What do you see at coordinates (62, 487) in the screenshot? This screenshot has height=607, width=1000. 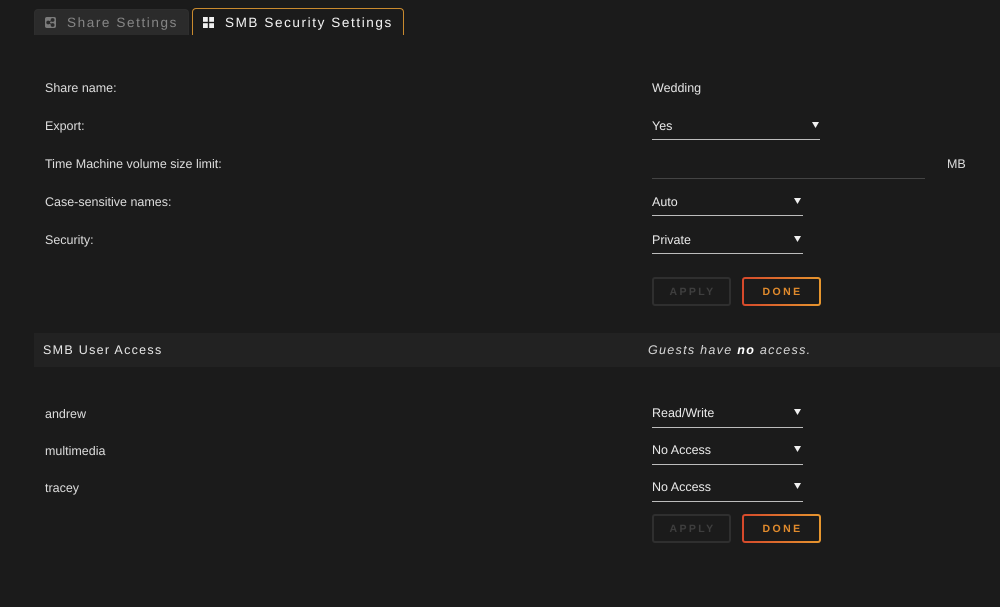 I see `user-name: tracey` at bounding box center [62, 487].